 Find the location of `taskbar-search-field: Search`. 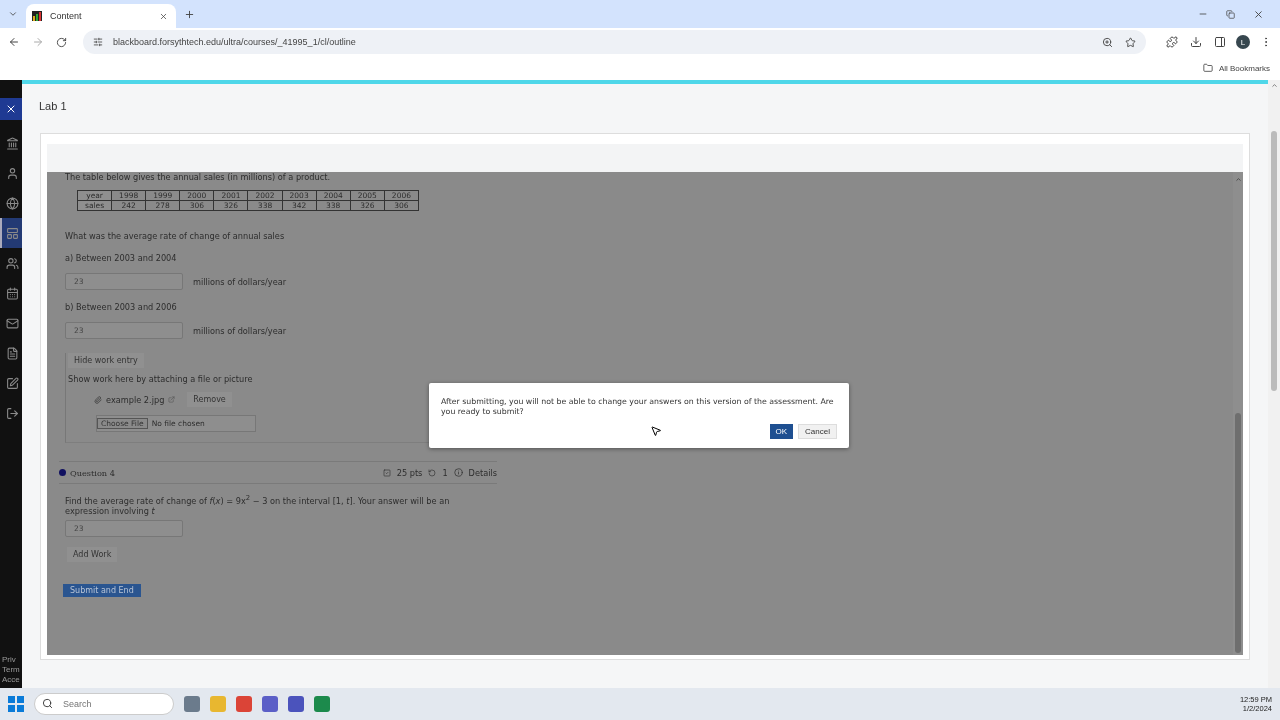

taskbar-search-field: Search is located at coordinates (104, 704).